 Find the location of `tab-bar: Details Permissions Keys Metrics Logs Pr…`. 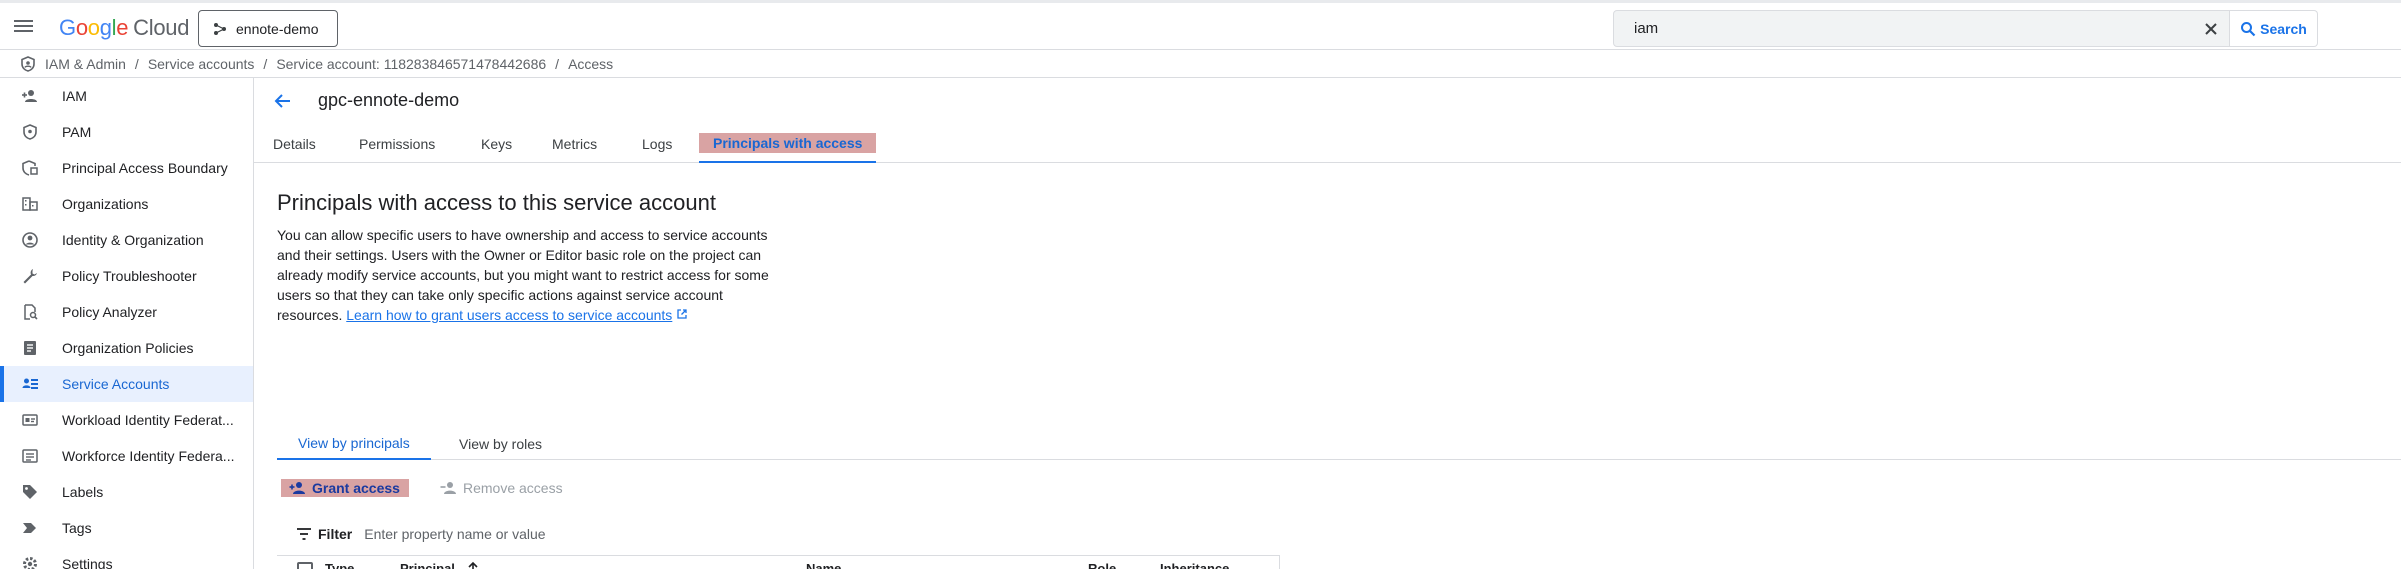

tab-bar: Details Permissions Keys Metrics Logs Pr… is located at coordinates (1327, 144).